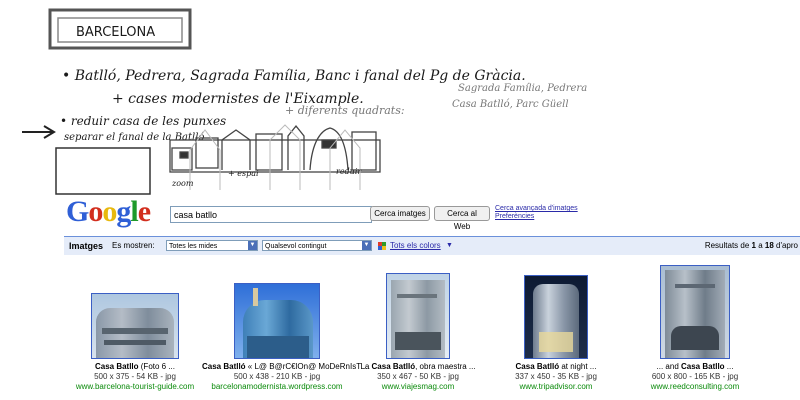 Image resolution: width=800 pixels, height=400 pixels. Describe the element at coordinates (695, 387) in the screenshot. I see `result-site: www.reedconsulting.com` at that location.